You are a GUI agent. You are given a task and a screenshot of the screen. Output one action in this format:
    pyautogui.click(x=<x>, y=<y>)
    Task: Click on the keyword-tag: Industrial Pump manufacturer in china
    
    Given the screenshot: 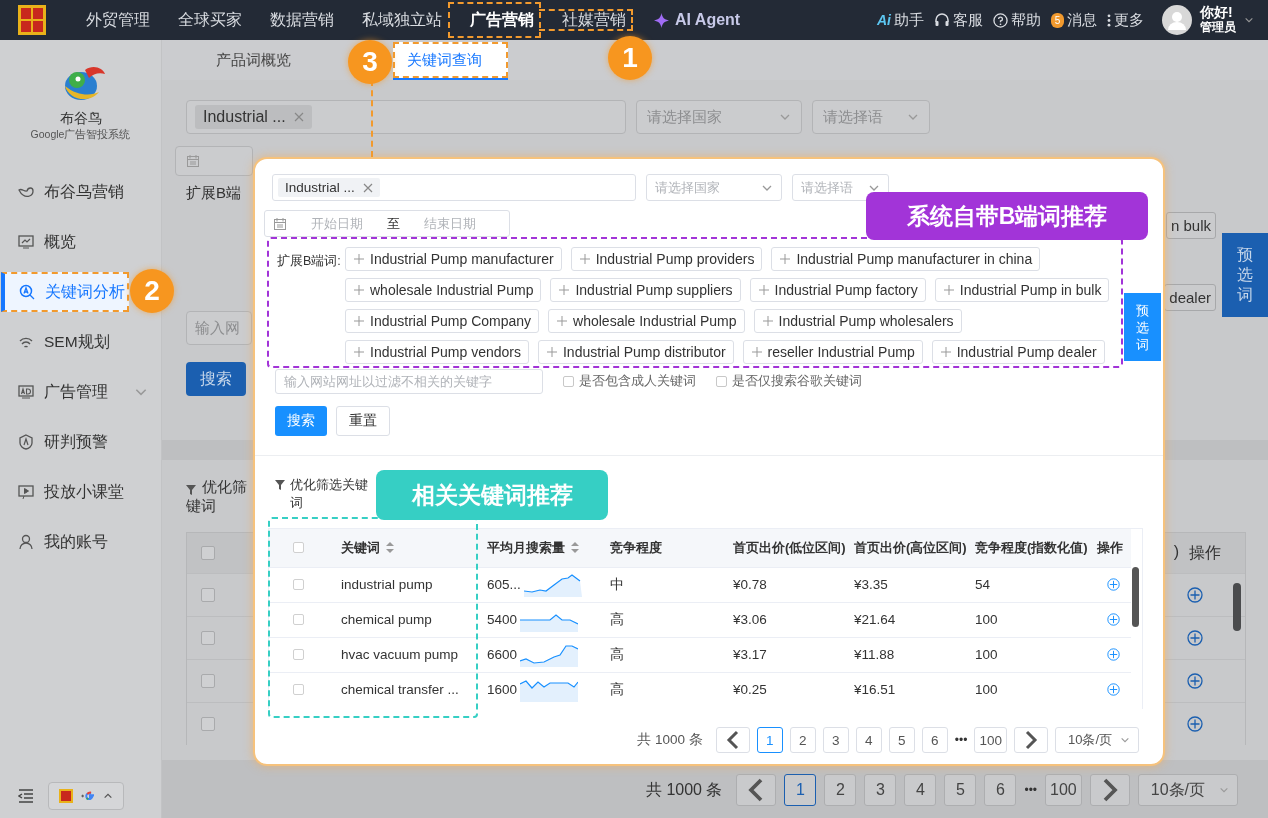 What is the action you would take?
    pyautogui.click(x=906, y=259)
    